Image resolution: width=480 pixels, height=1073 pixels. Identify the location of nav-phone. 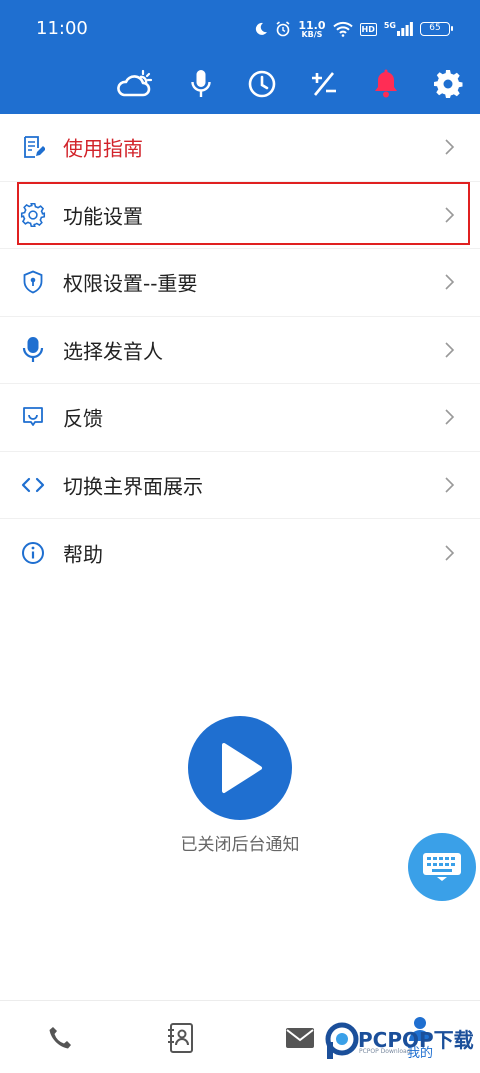
(60, 1037).